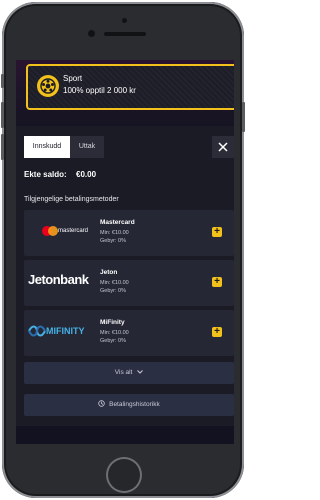 The image size is (320, 500). What do you see at coordinates (124, 475) in the screenshot?
I see `home-button` at bounding box center [124, 475].